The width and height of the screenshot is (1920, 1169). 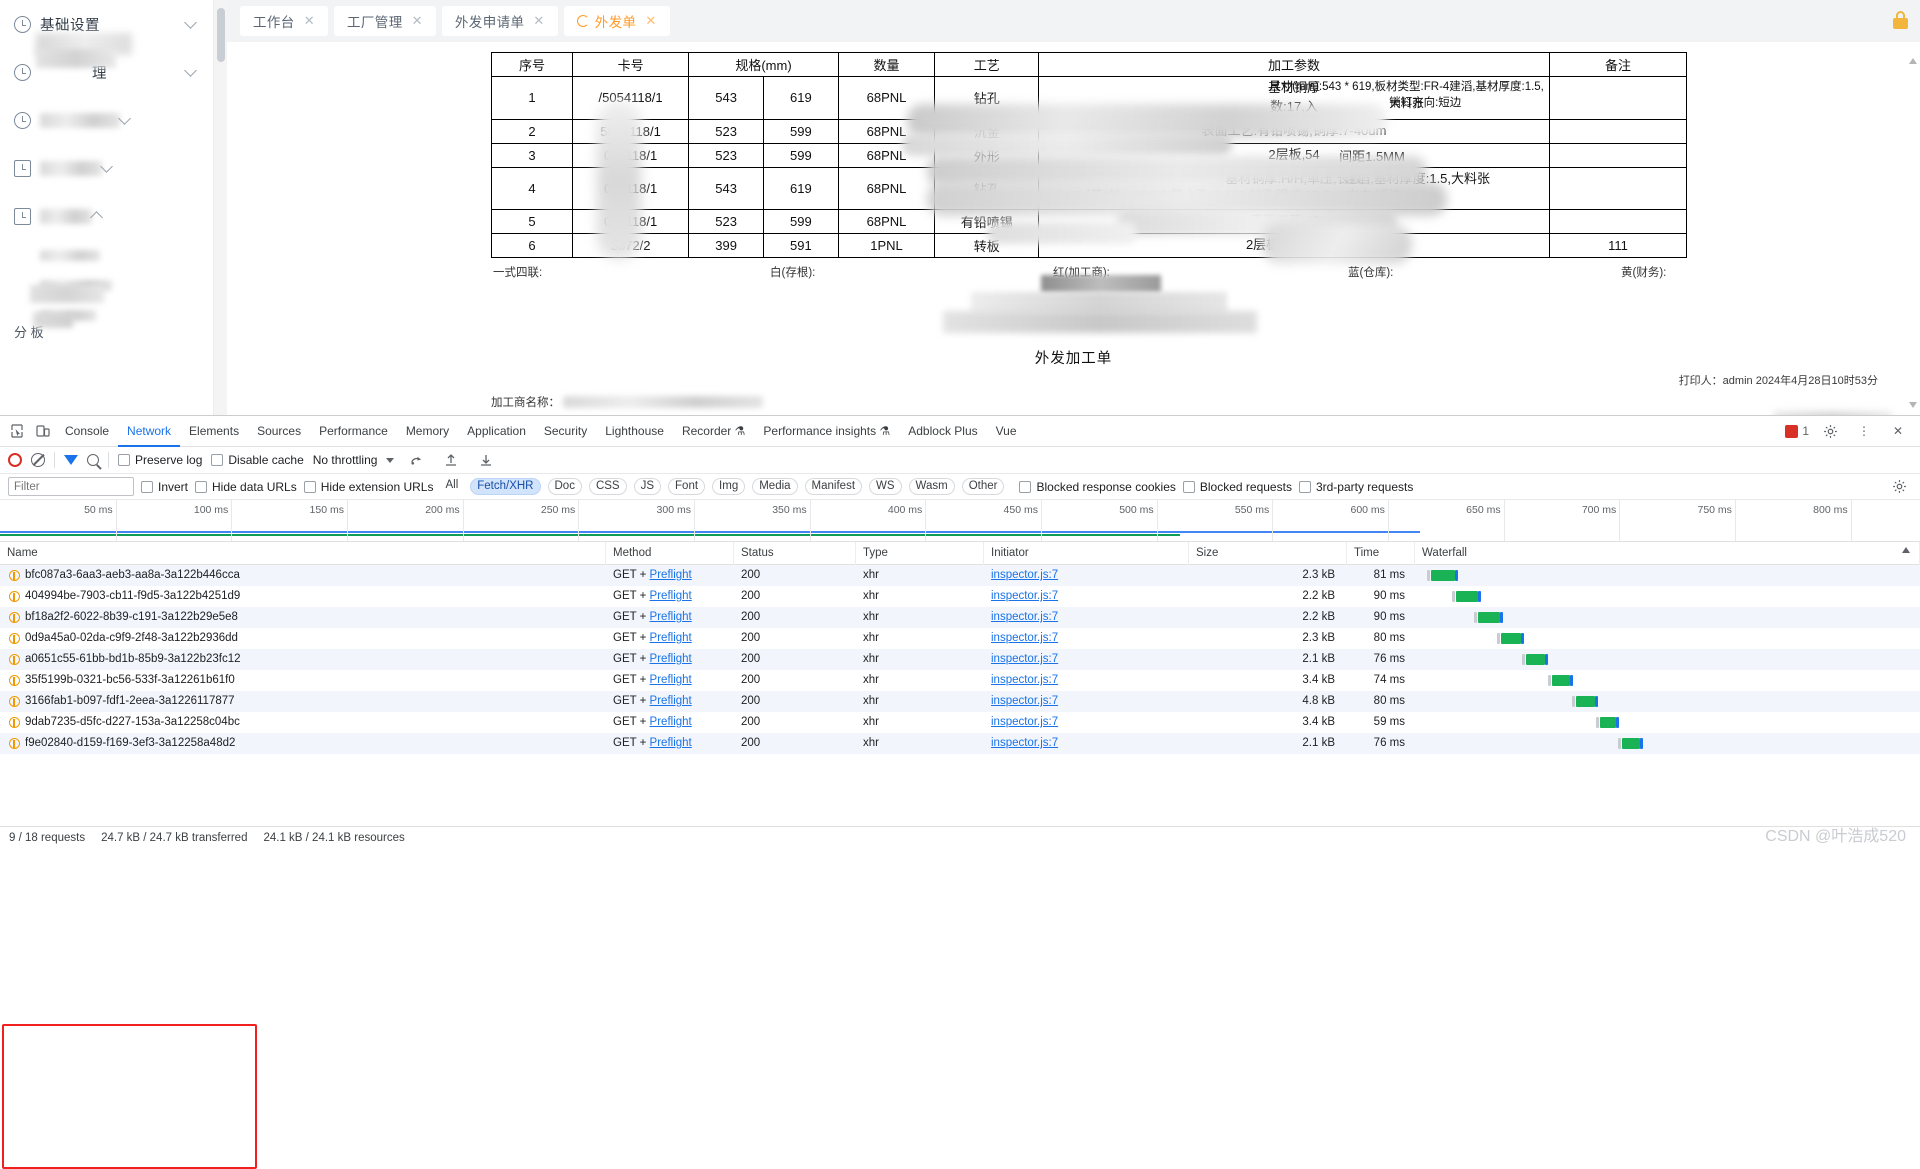 I want to click on type-filter-wasm: Wasm, so click(x=931, y=486).